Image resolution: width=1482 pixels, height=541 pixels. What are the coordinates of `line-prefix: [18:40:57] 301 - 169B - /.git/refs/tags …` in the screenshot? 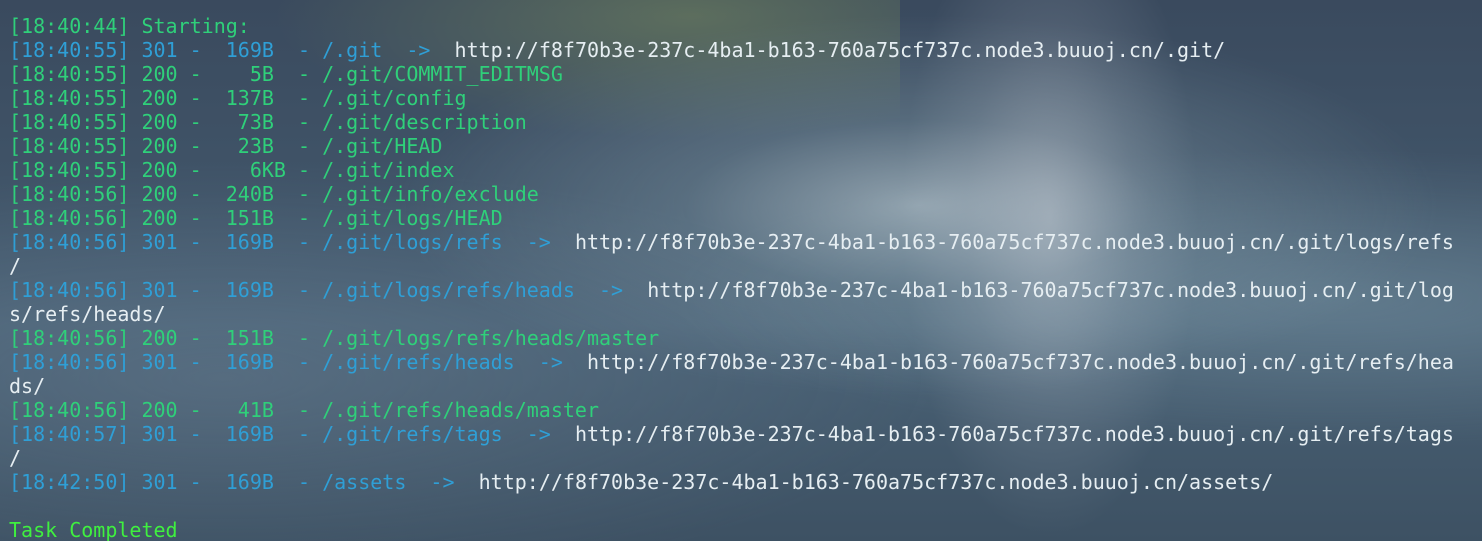 It's located at (292, 434).